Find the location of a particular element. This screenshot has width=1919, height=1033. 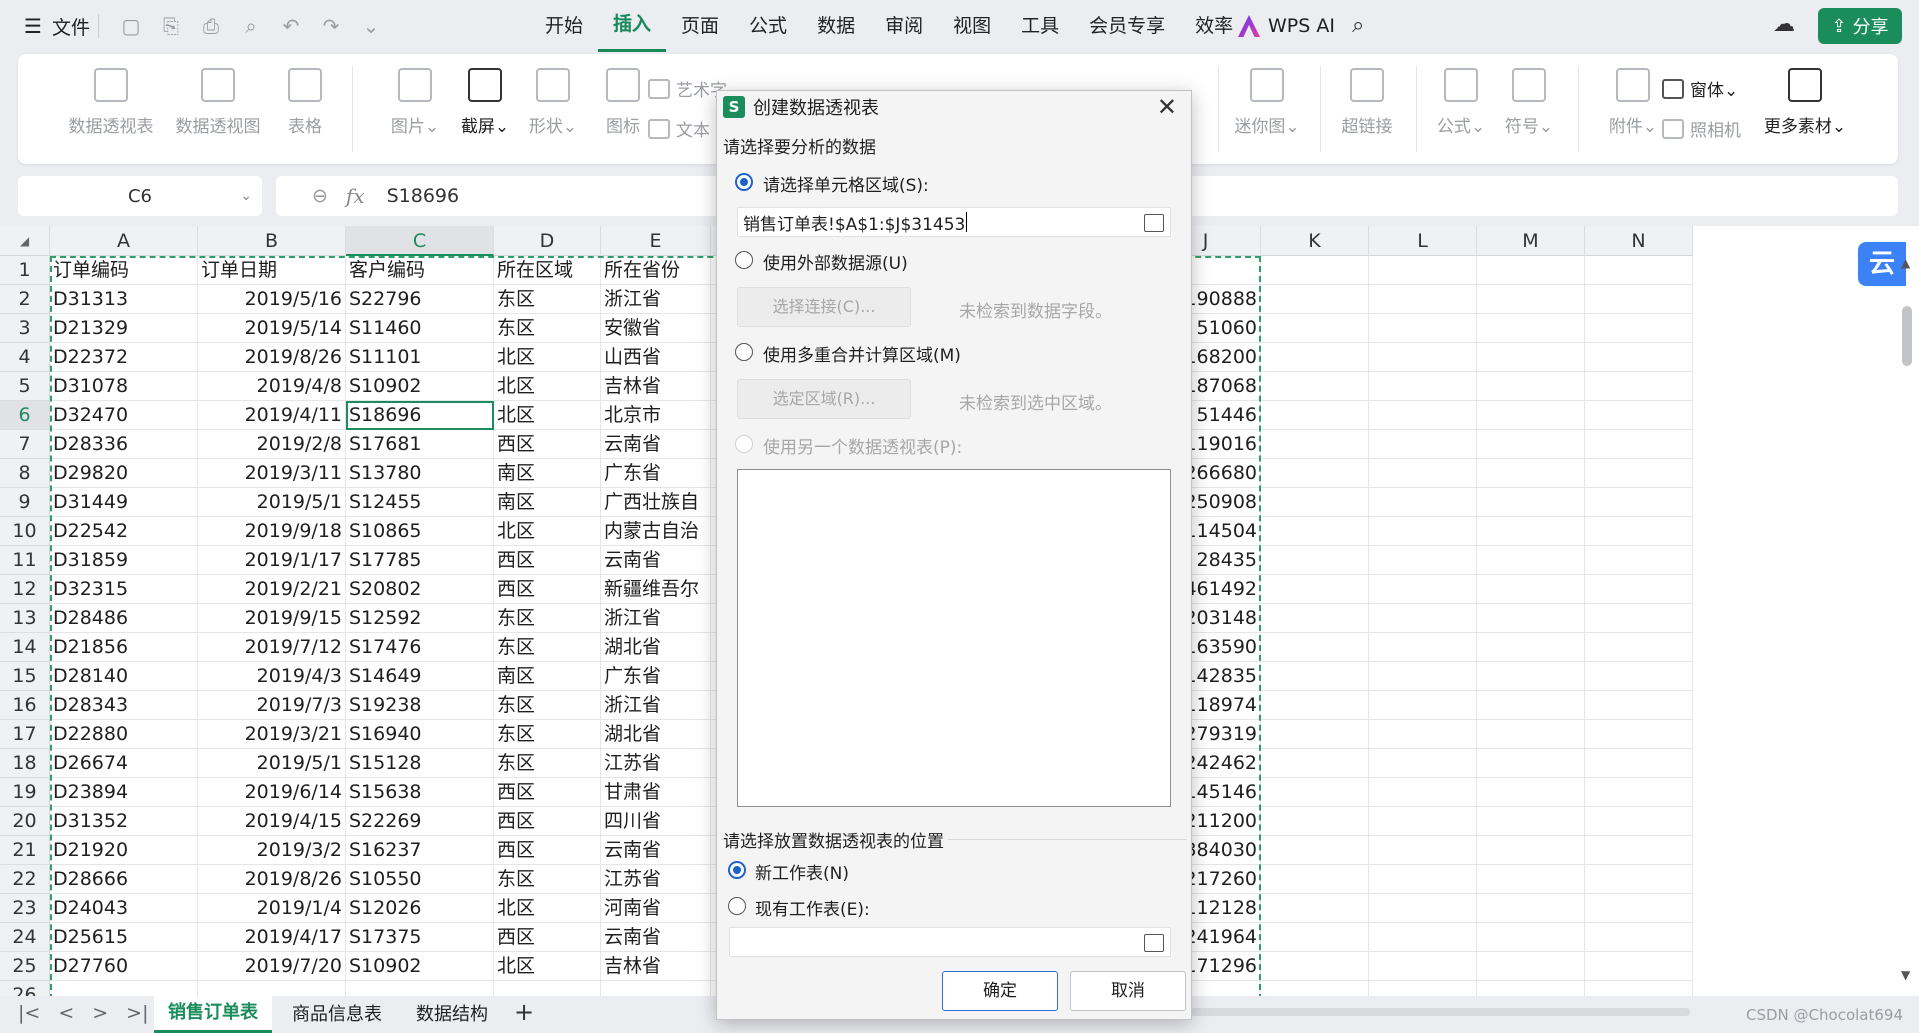

grid-cell: D28343 is located at coordinates (124, 705).